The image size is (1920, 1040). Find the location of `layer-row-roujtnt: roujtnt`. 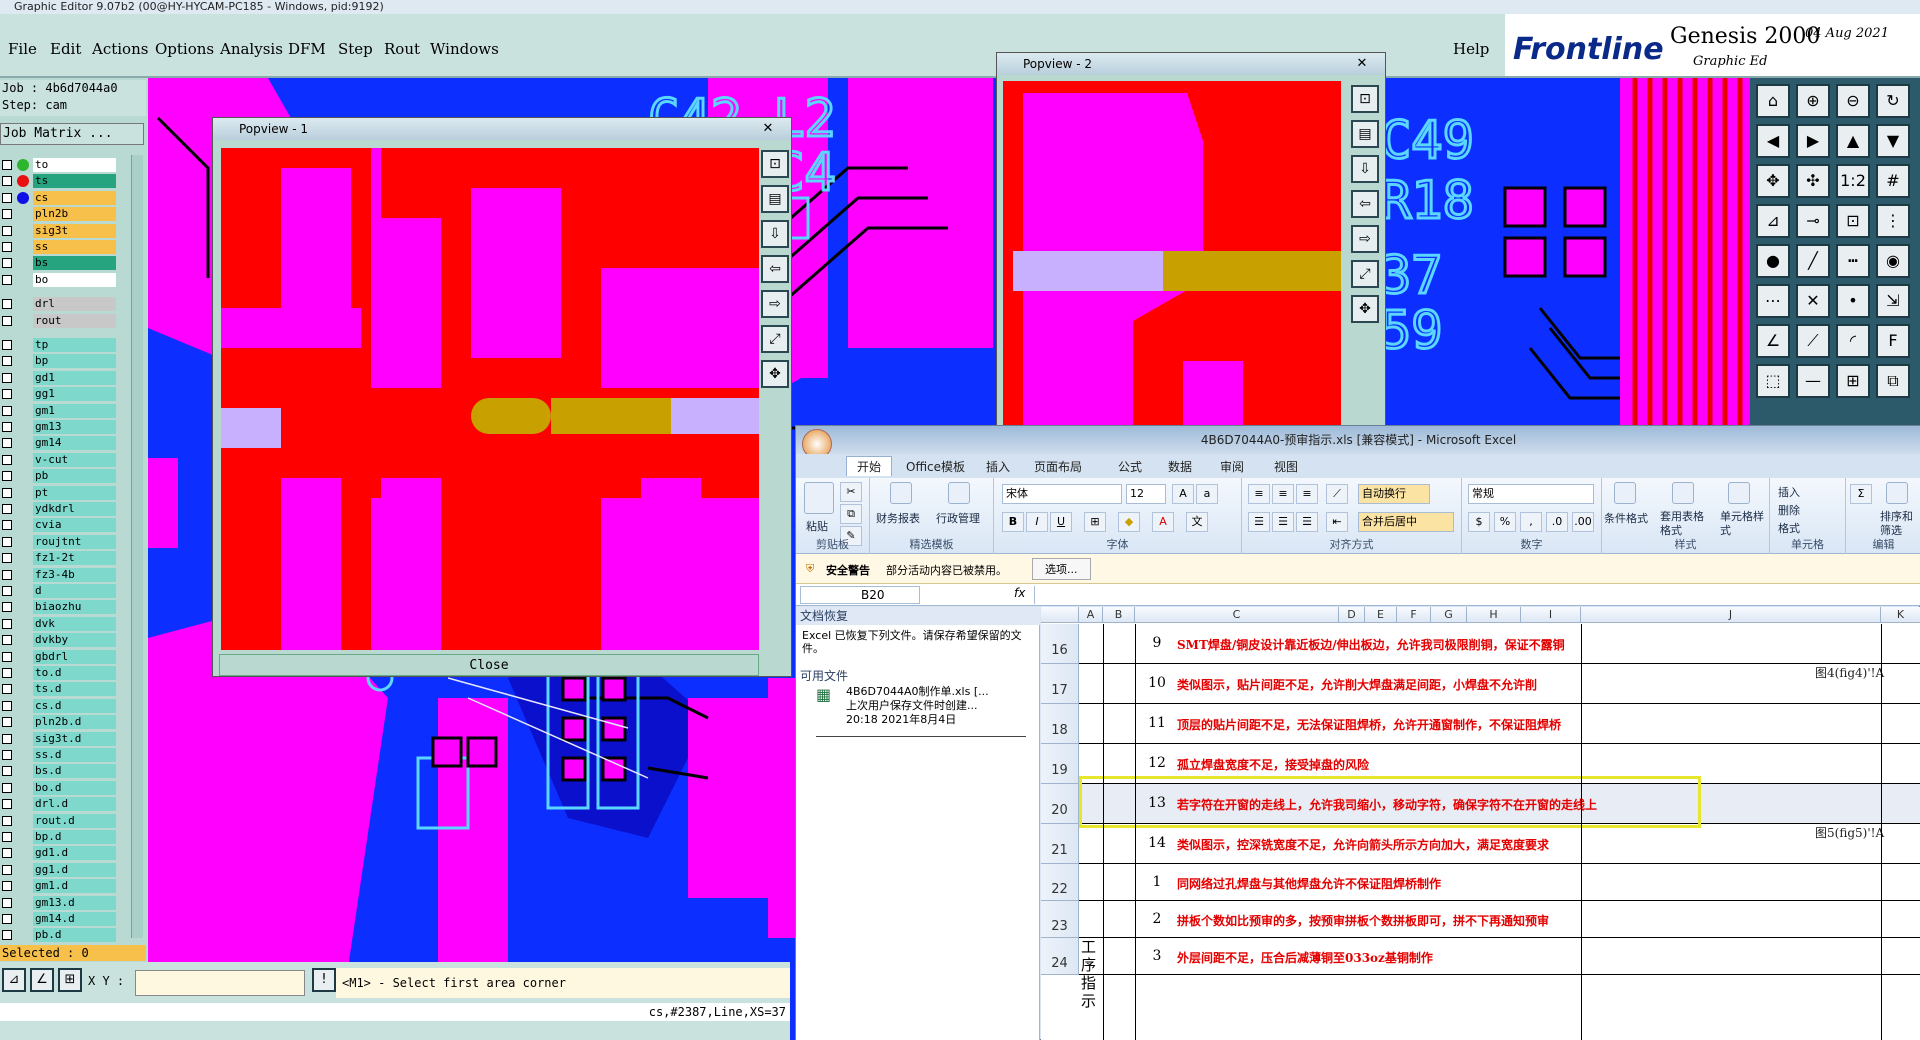

layer-row-roujtnt: roujtnt is located at coordinates (59, 541).